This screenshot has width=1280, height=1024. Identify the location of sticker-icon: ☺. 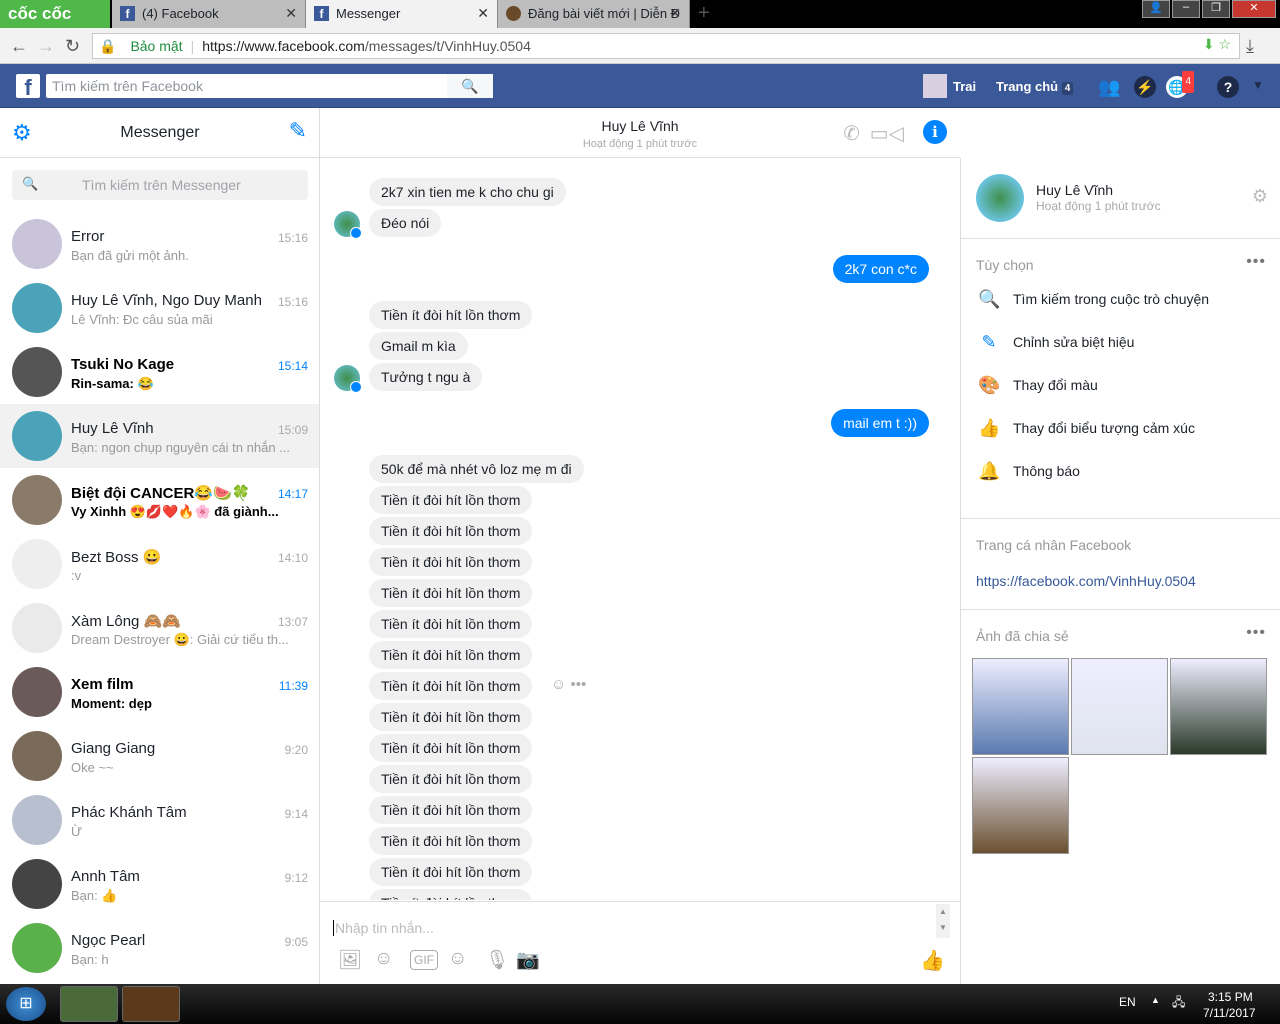
(383, 959).